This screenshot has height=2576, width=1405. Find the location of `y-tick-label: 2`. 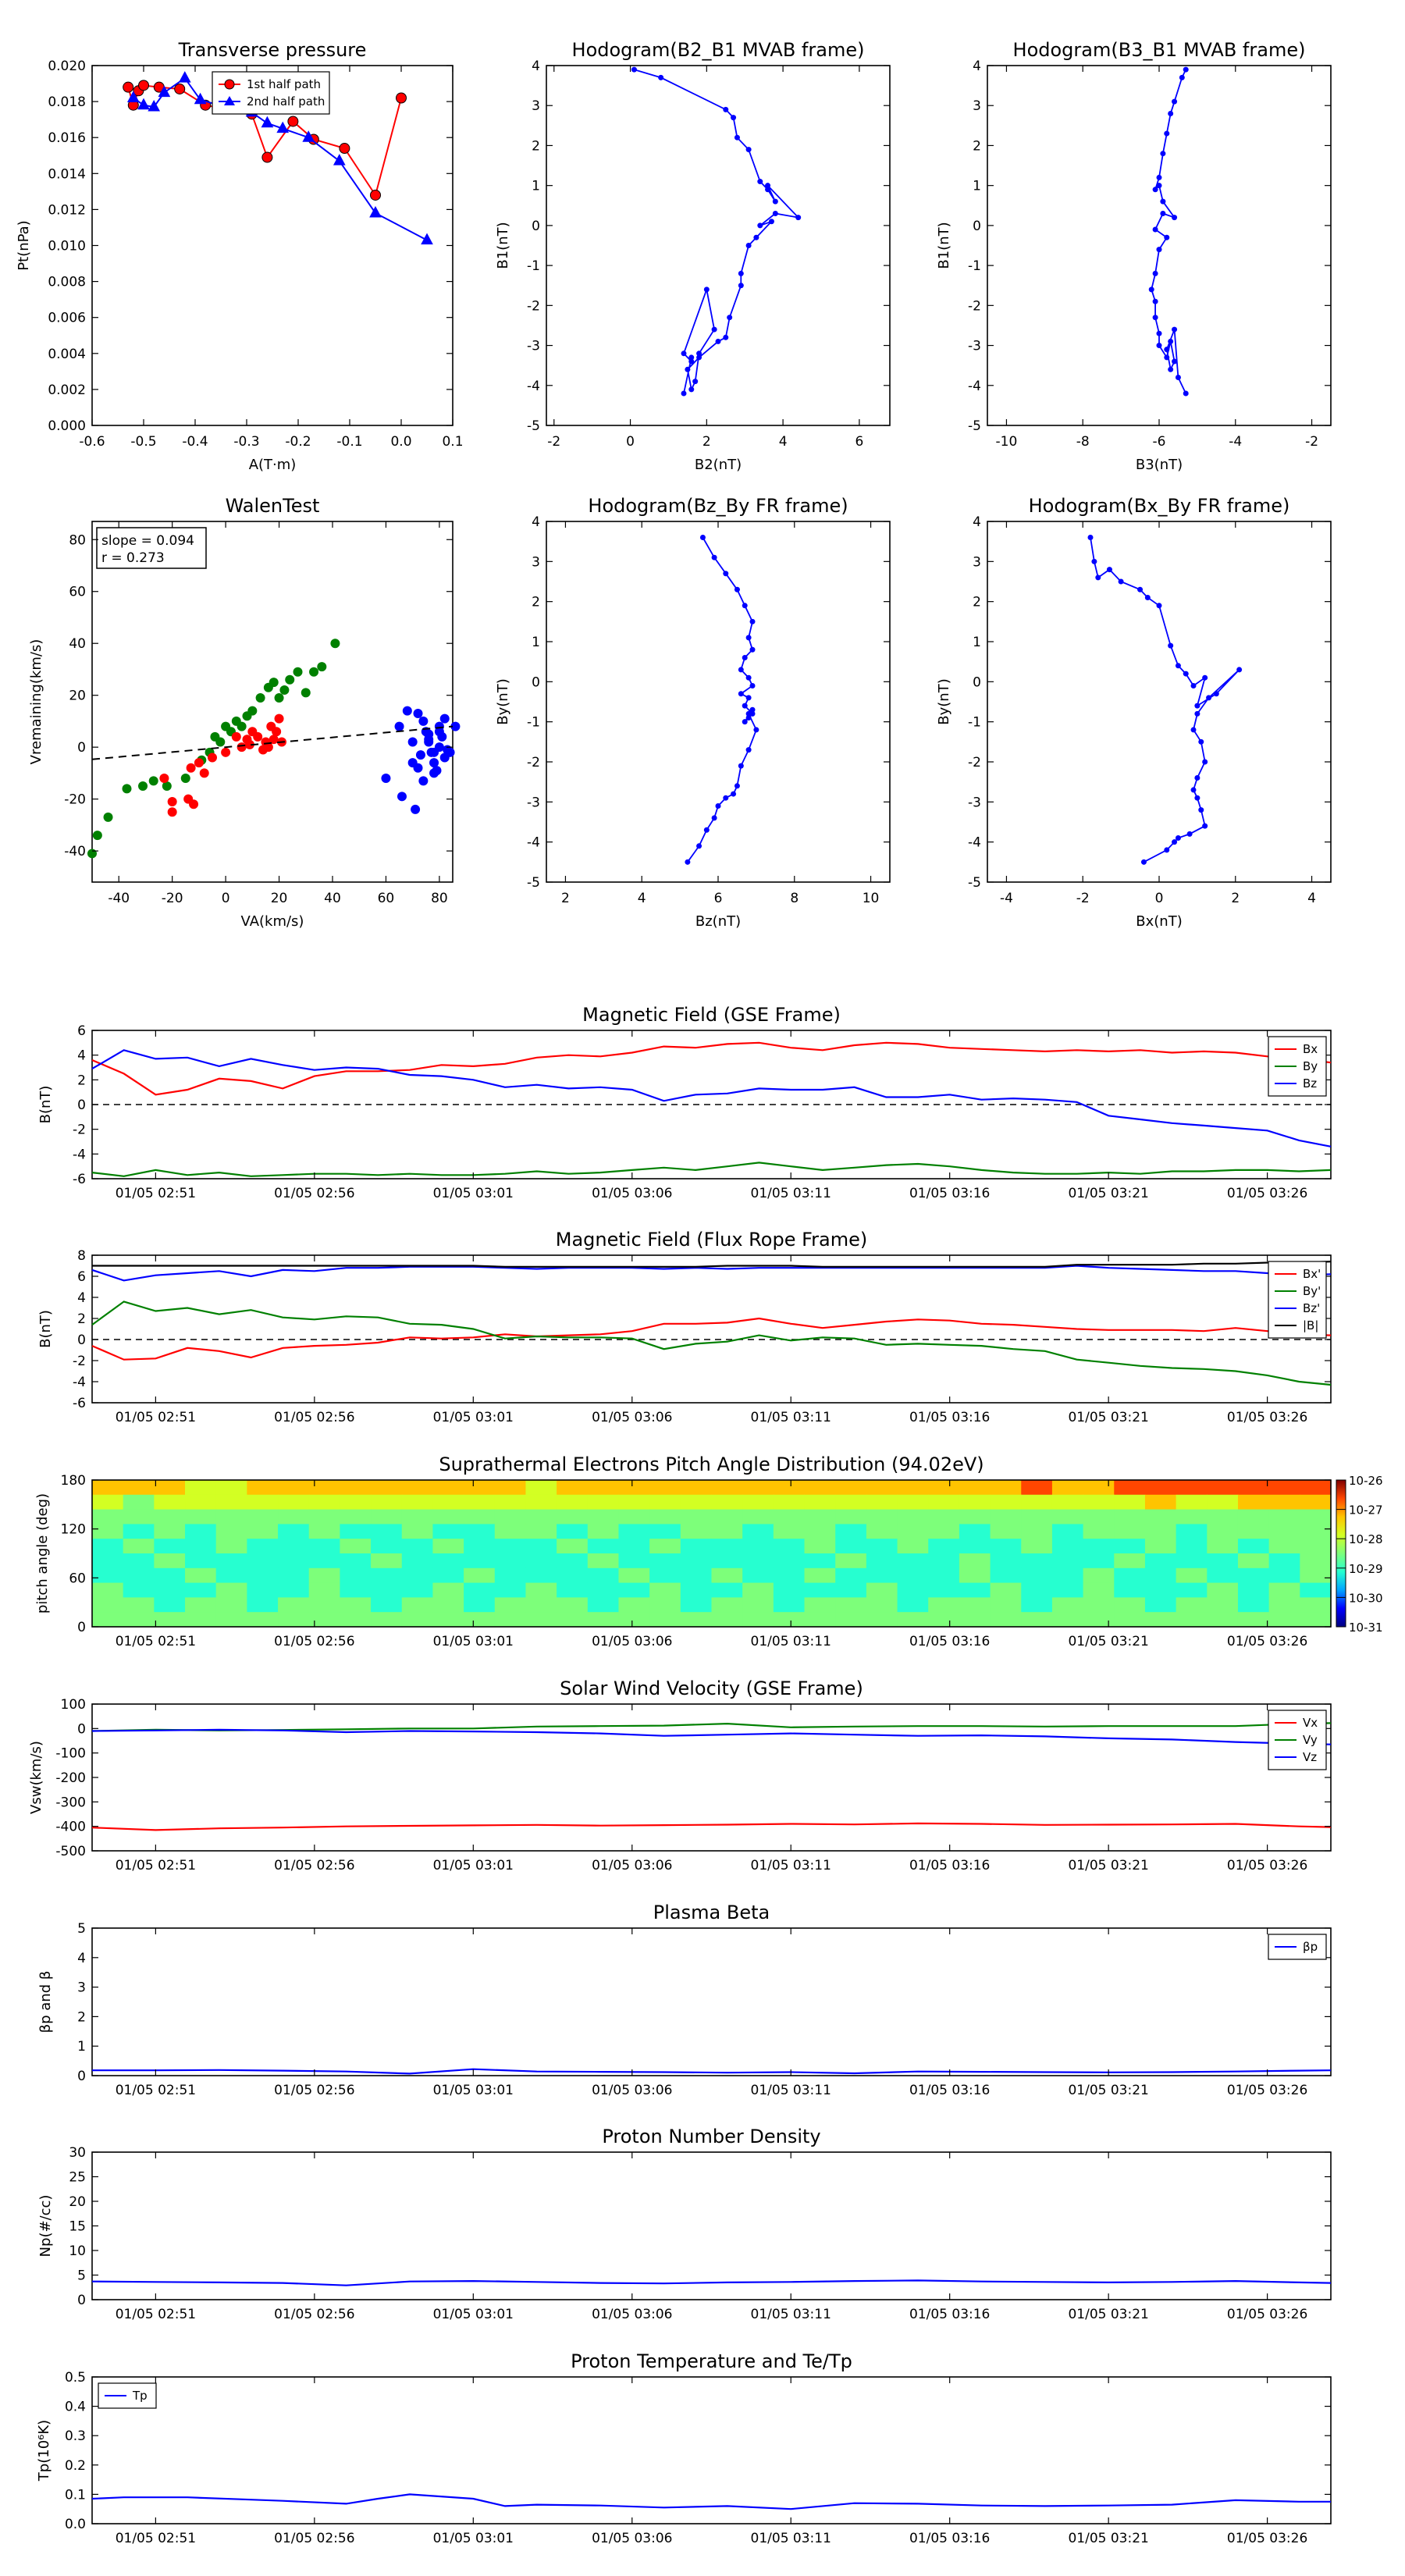

y-tick-label: 2 is located at coordinates (81, 1319).